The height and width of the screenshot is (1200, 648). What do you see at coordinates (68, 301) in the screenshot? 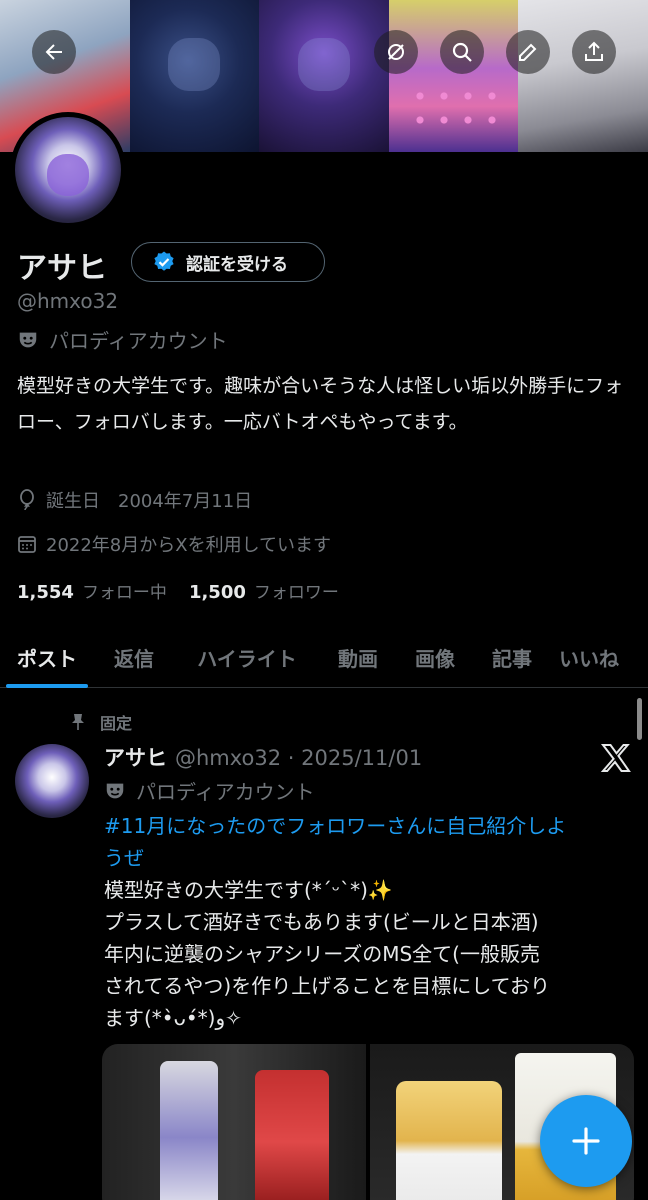
I see `profile-handle: @hmxo32` at bounding box center [68, 301].